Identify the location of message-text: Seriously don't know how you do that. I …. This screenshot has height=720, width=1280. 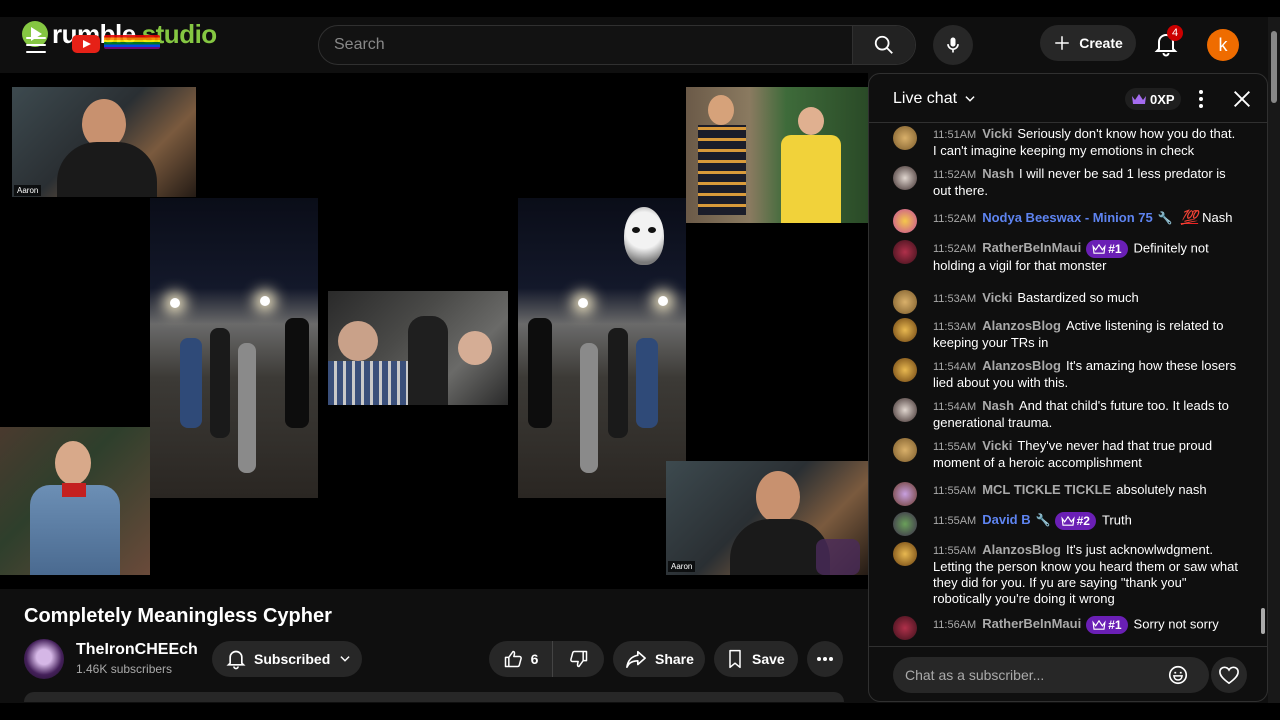
(1084, 142).